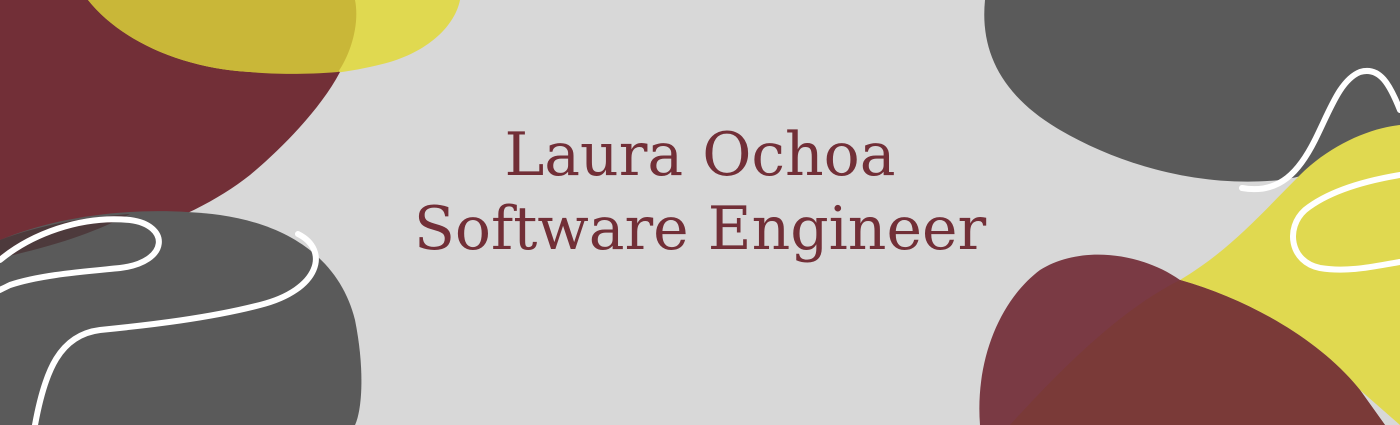  I want to click on person-name: Laura Ochoa, so click(700, 155).